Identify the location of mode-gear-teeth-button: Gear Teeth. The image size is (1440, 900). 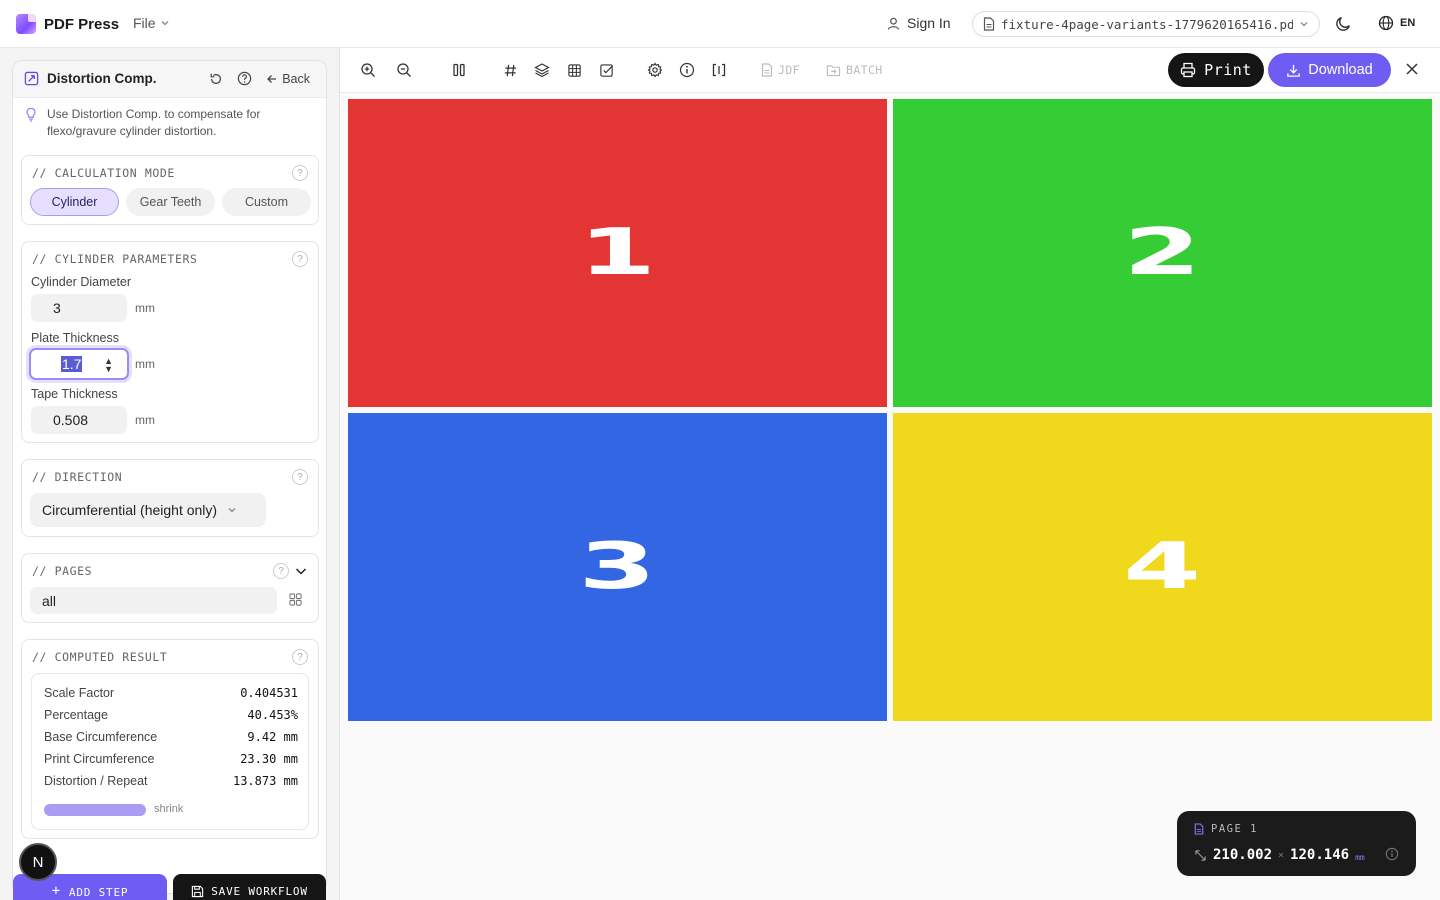
(170, 202).